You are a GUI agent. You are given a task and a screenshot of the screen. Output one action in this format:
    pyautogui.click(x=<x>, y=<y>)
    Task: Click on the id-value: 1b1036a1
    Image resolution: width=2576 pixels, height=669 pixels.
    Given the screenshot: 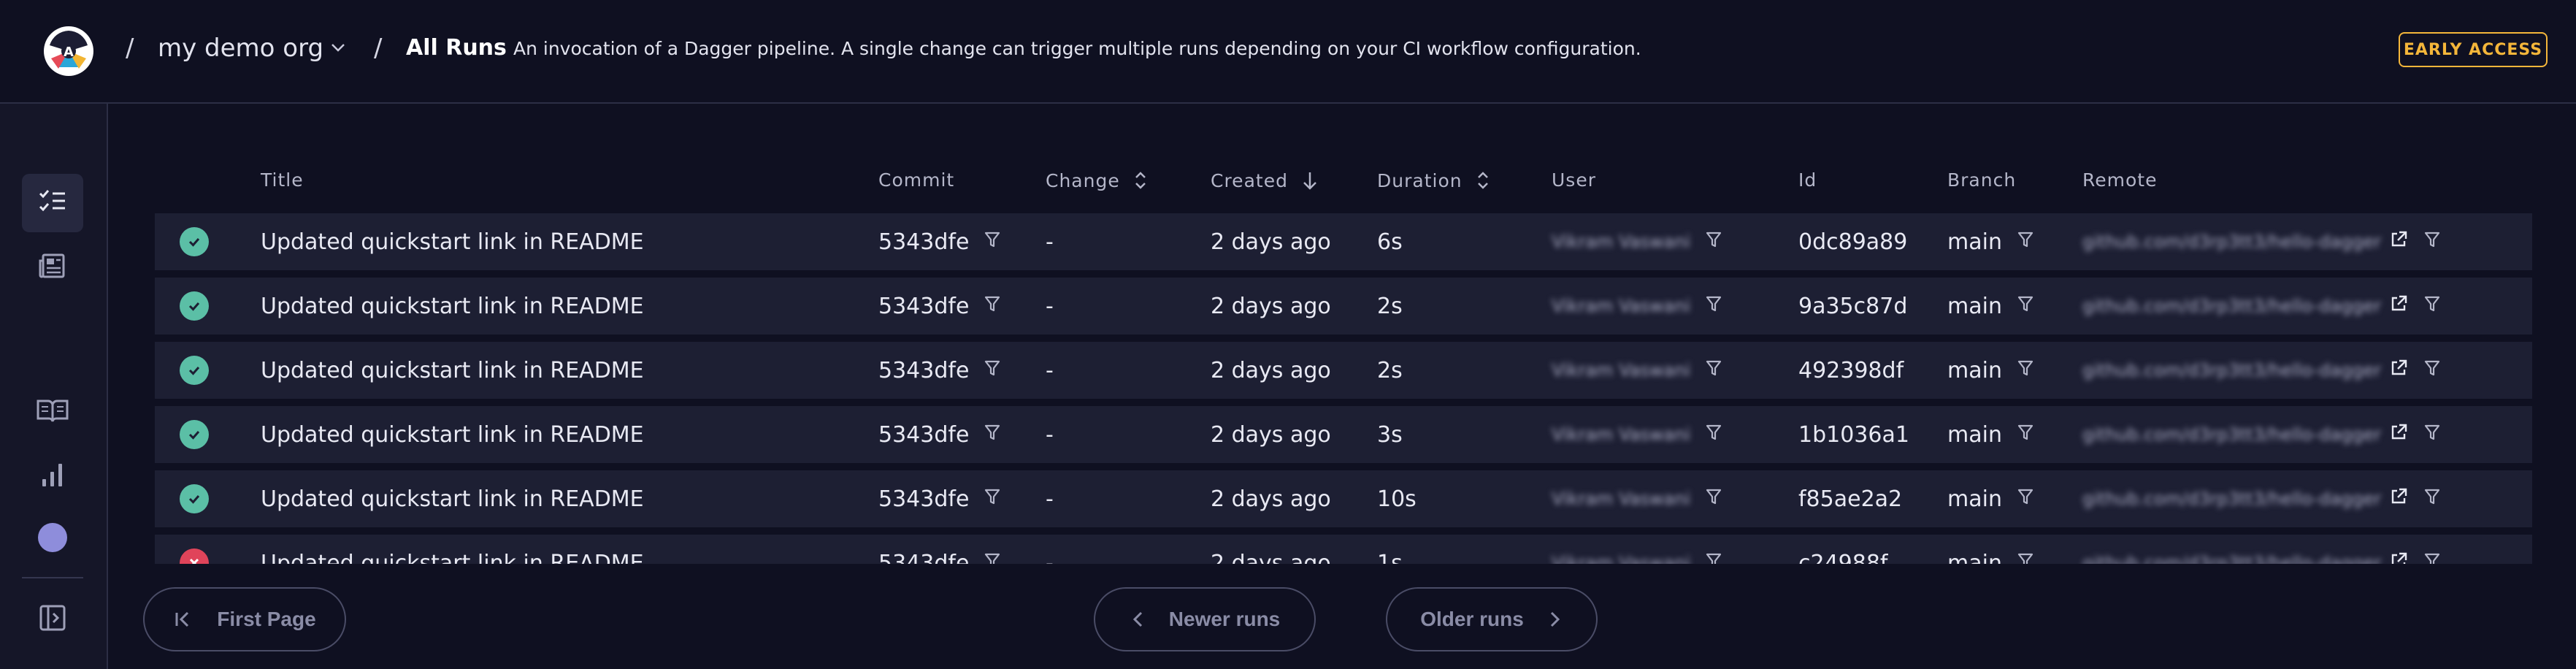 What is the action you would take?
    pyautogui.click(x=1854, y=434)
    